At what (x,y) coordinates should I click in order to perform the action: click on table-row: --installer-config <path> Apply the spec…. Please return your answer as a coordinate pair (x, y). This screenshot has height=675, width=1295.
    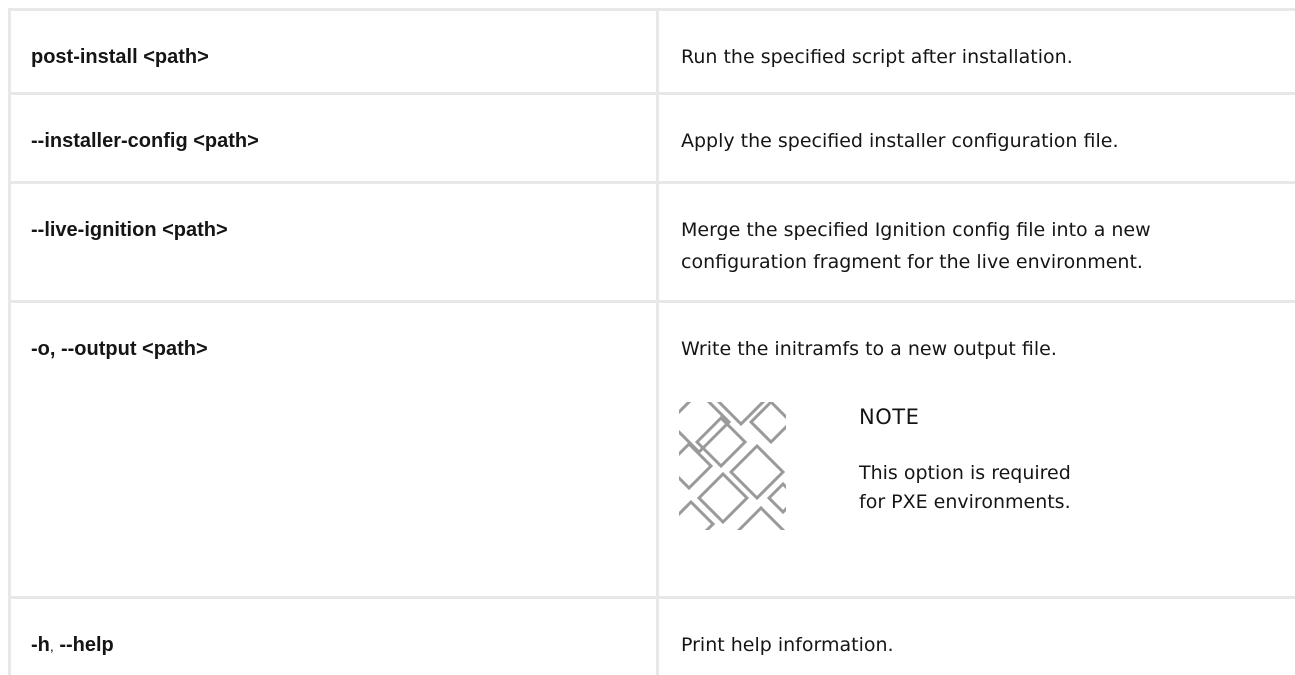
    Looking at the image, I should click on (652, 138).